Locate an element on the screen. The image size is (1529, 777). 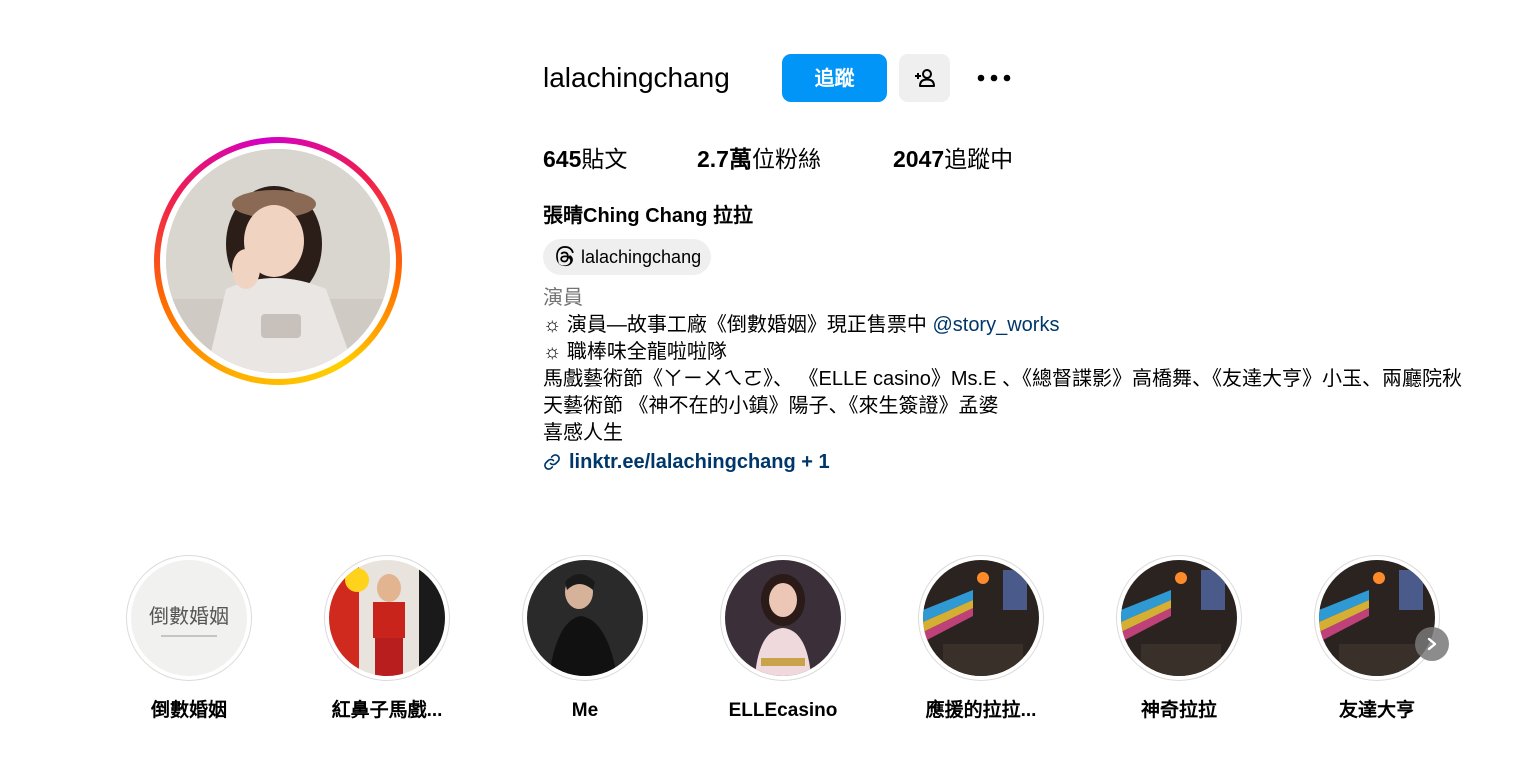
highlight-cover-image: 倒數婚姻 is located at coordinates (189, 618).